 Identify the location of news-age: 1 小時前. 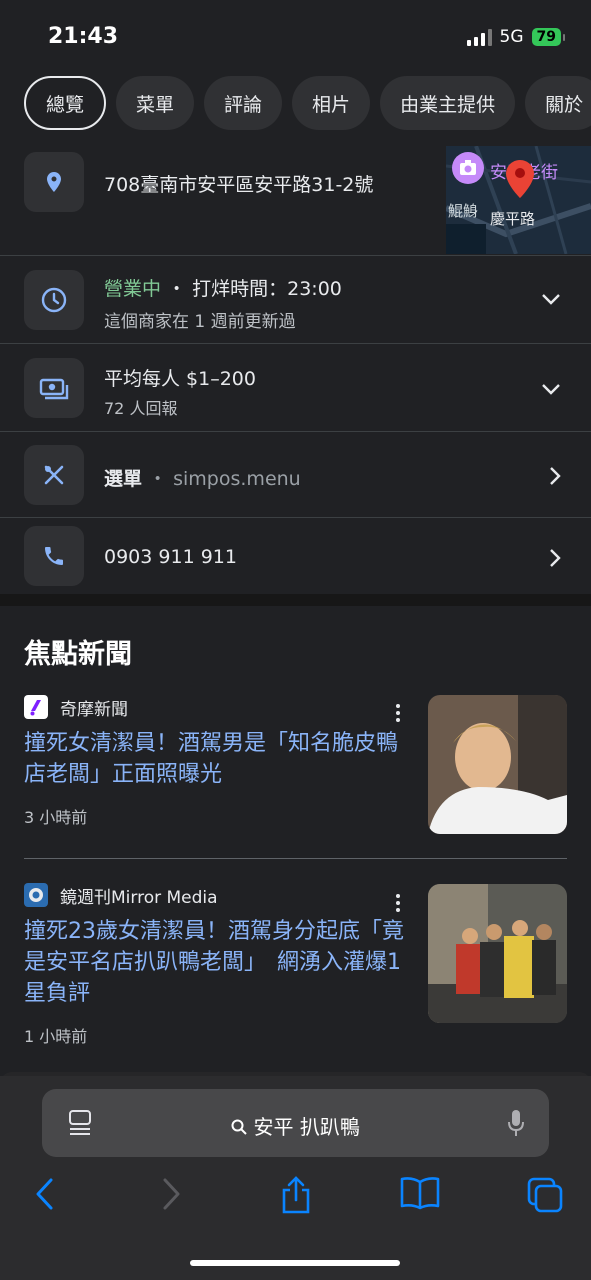
(56, 1036).